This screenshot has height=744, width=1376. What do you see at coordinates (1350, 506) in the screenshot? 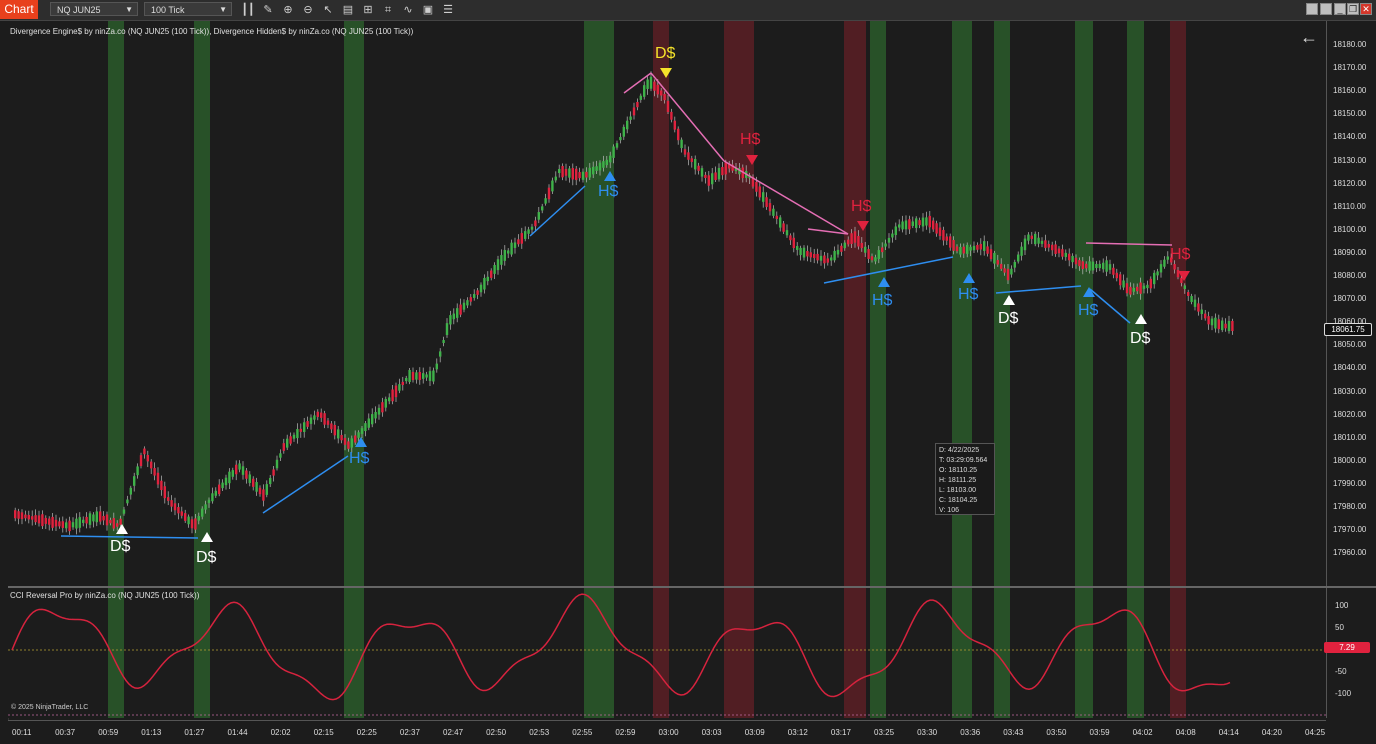
I see `price-tick-label: 17980.00` at bounding box center [1350, 506].